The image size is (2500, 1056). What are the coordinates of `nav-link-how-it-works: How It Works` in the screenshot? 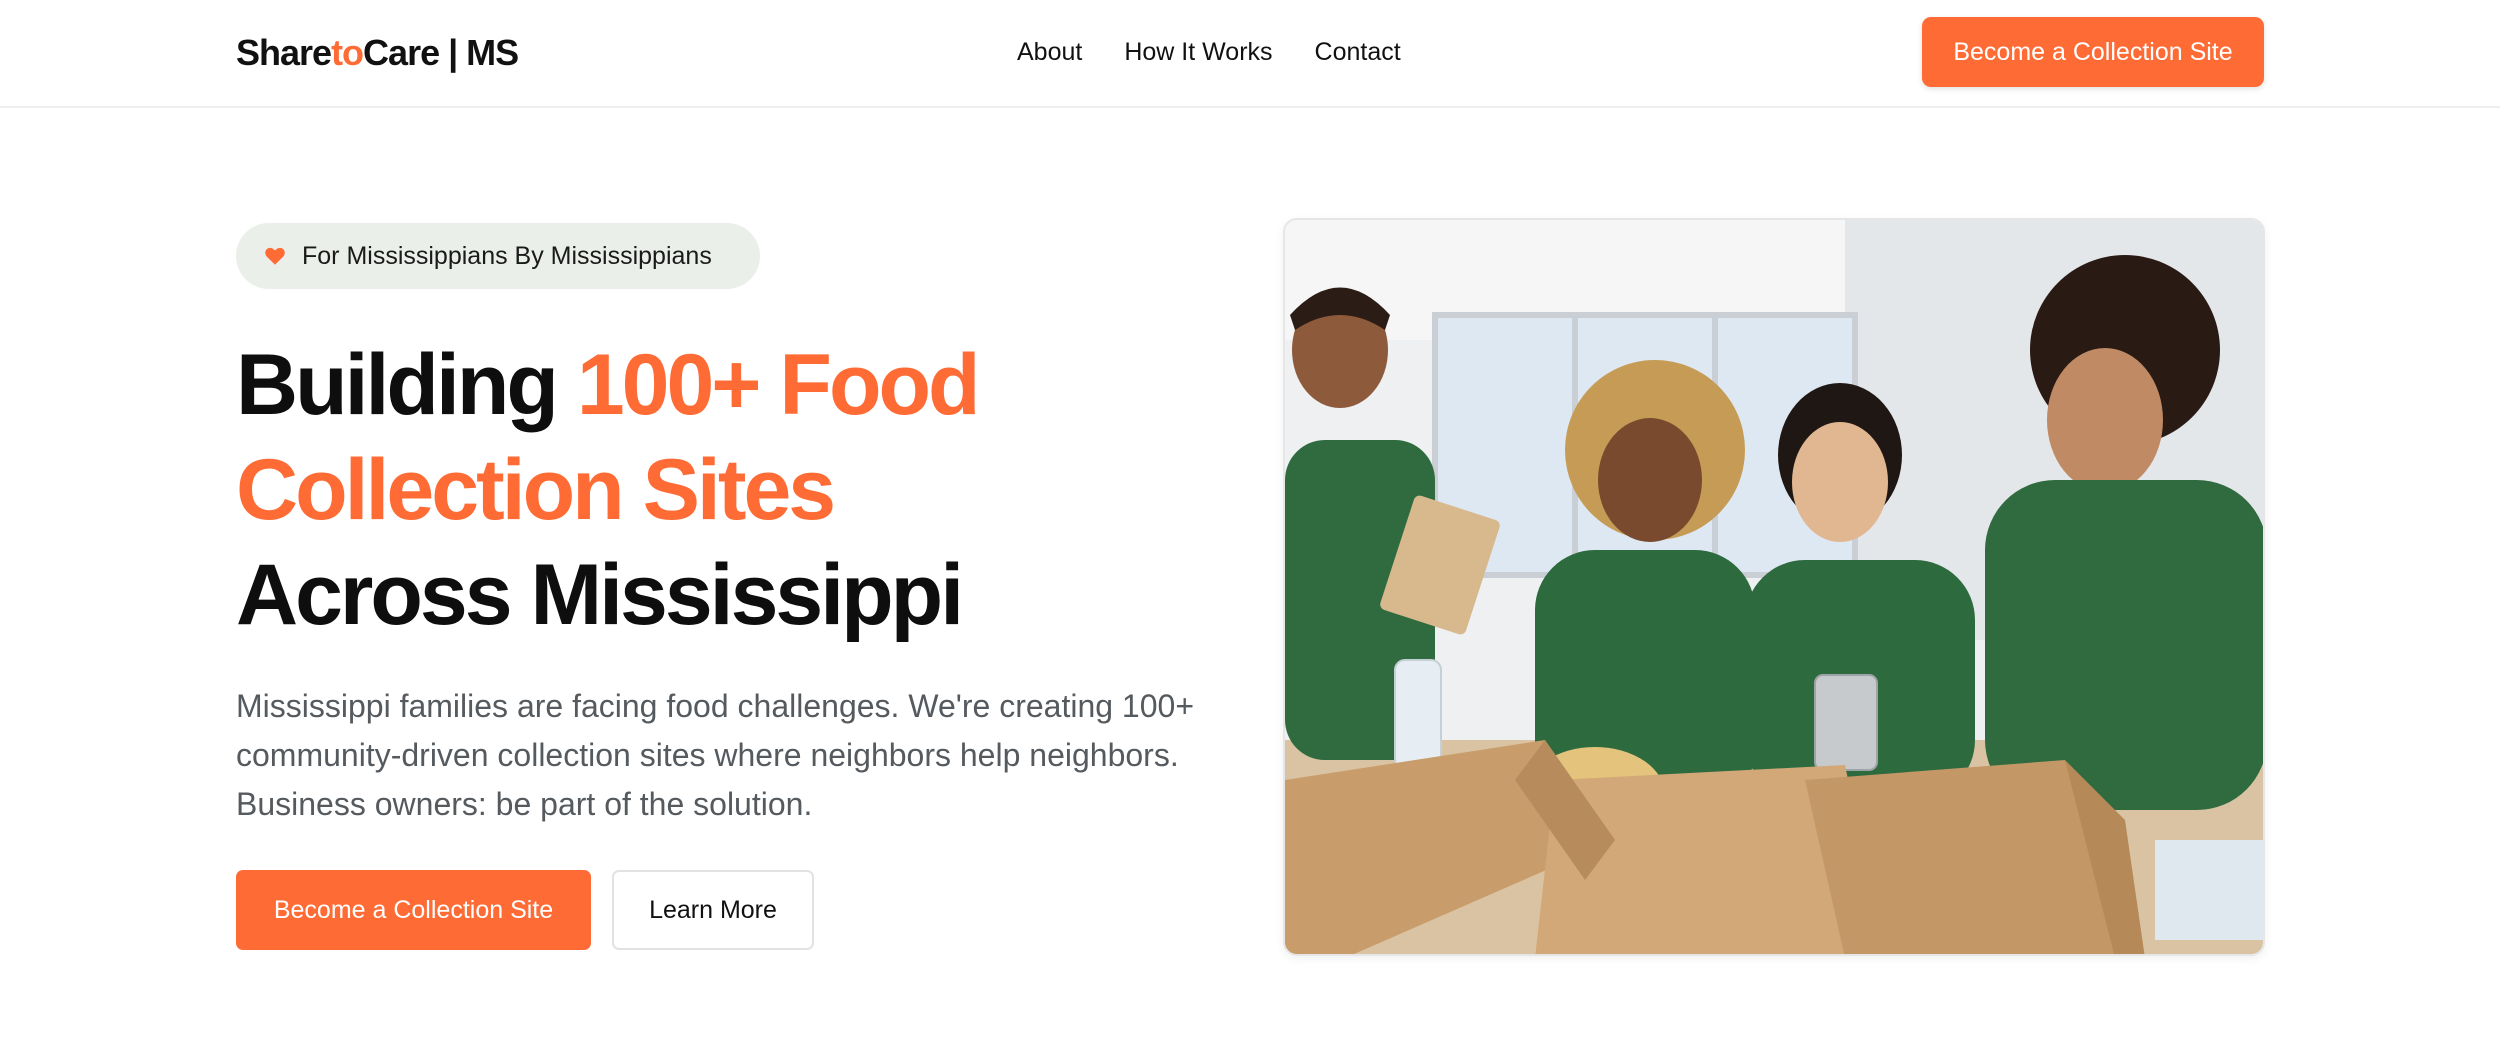 It's located at (1198, 52).